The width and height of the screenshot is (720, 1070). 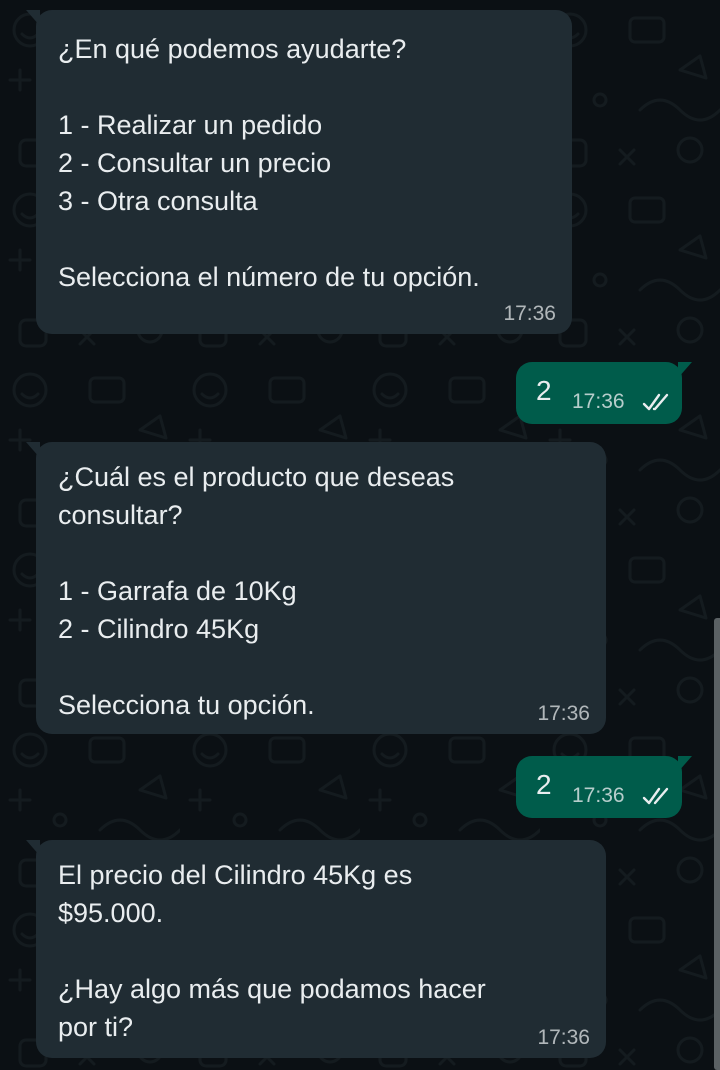 What do you see at coordinates (190, 125) in the screenshot?
I see `message-line: 1 - Realizar un pedido` at bounding box center [190, 125].